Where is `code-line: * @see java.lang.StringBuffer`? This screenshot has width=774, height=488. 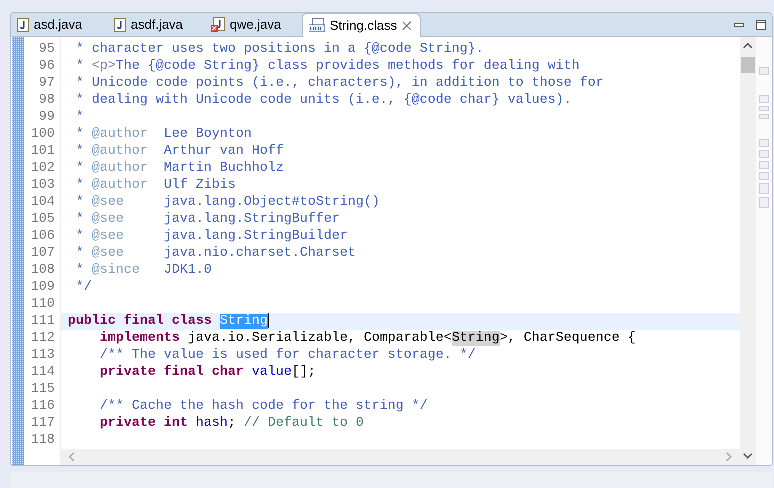
code-line: * @see java.lang.StringBuffer is located at coordinates (207, 219).